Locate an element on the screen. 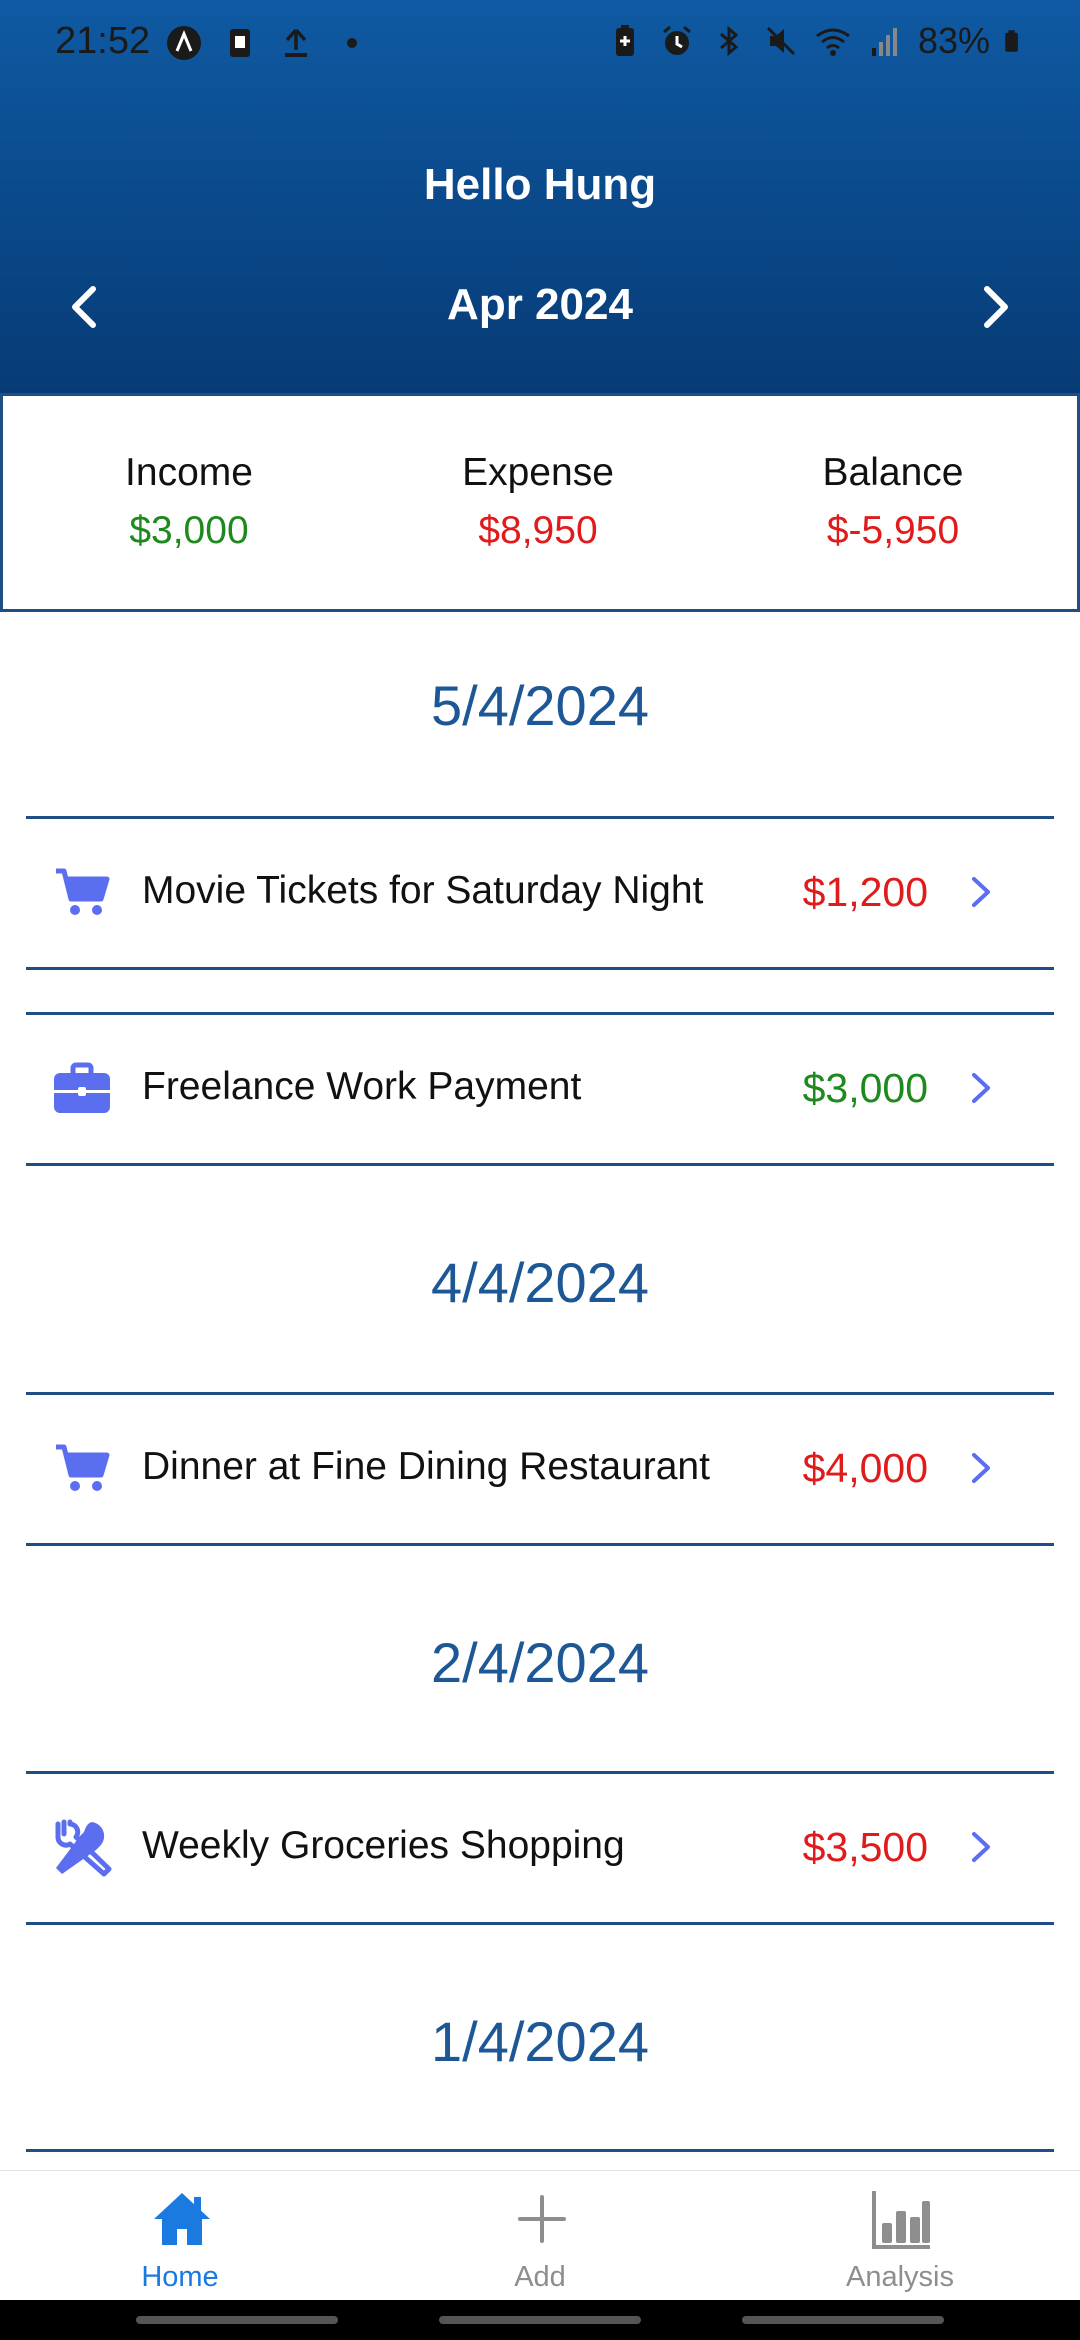 The height and width of the screenshot is (2340, 1080). a-circle-icon is located at coordinates (184, 43).